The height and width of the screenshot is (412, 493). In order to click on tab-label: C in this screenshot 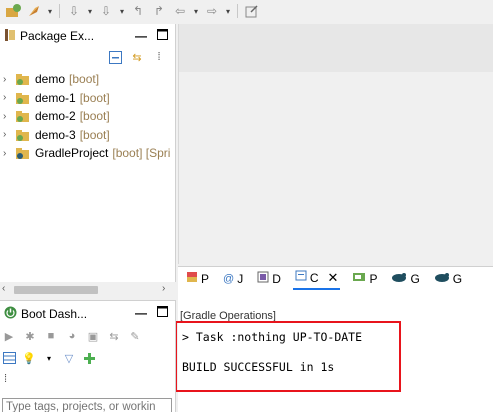, I will do `click(314, 277)`.